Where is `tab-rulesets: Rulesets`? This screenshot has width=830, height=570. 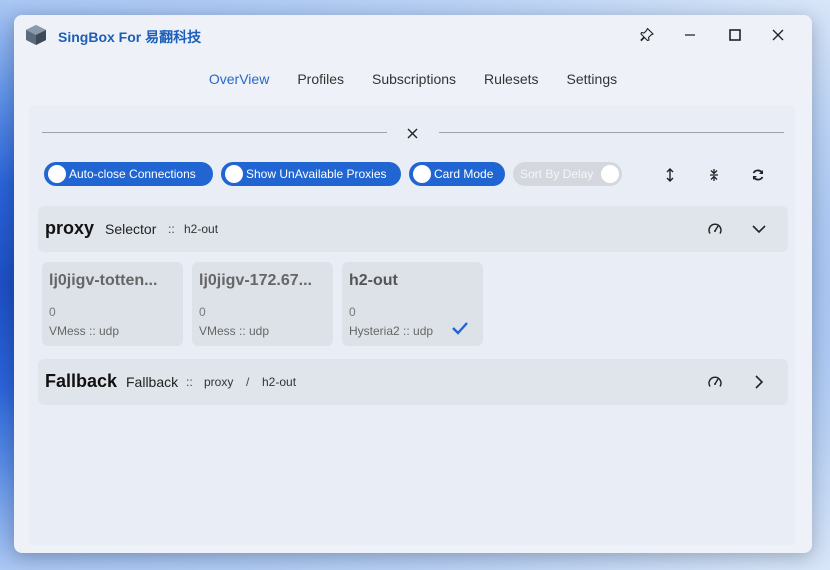
tab-rulesets: Rulesets is located at coordinates (511, 79).